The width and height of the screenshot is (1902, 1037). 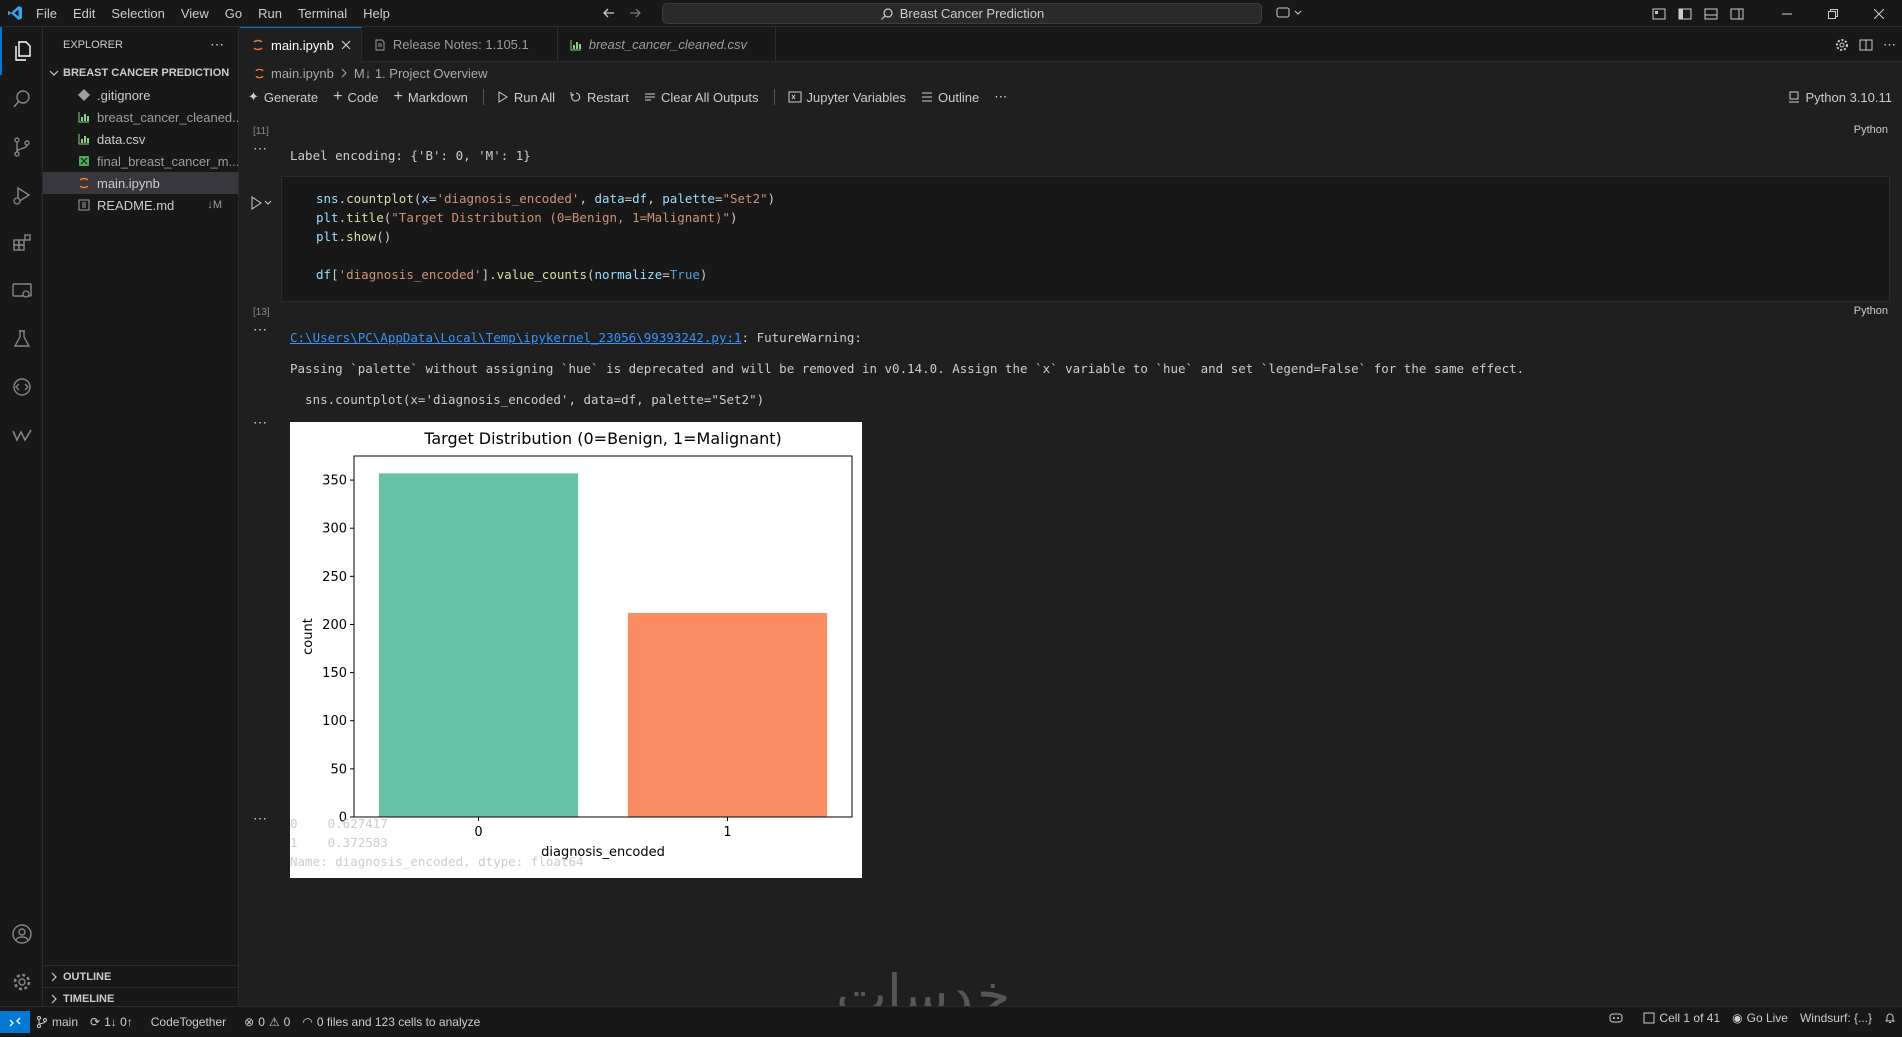 What do you see at coordinates (121, 139) in the screenshot?
I see `file-name: data.csv` at bounding box center [121, 139].